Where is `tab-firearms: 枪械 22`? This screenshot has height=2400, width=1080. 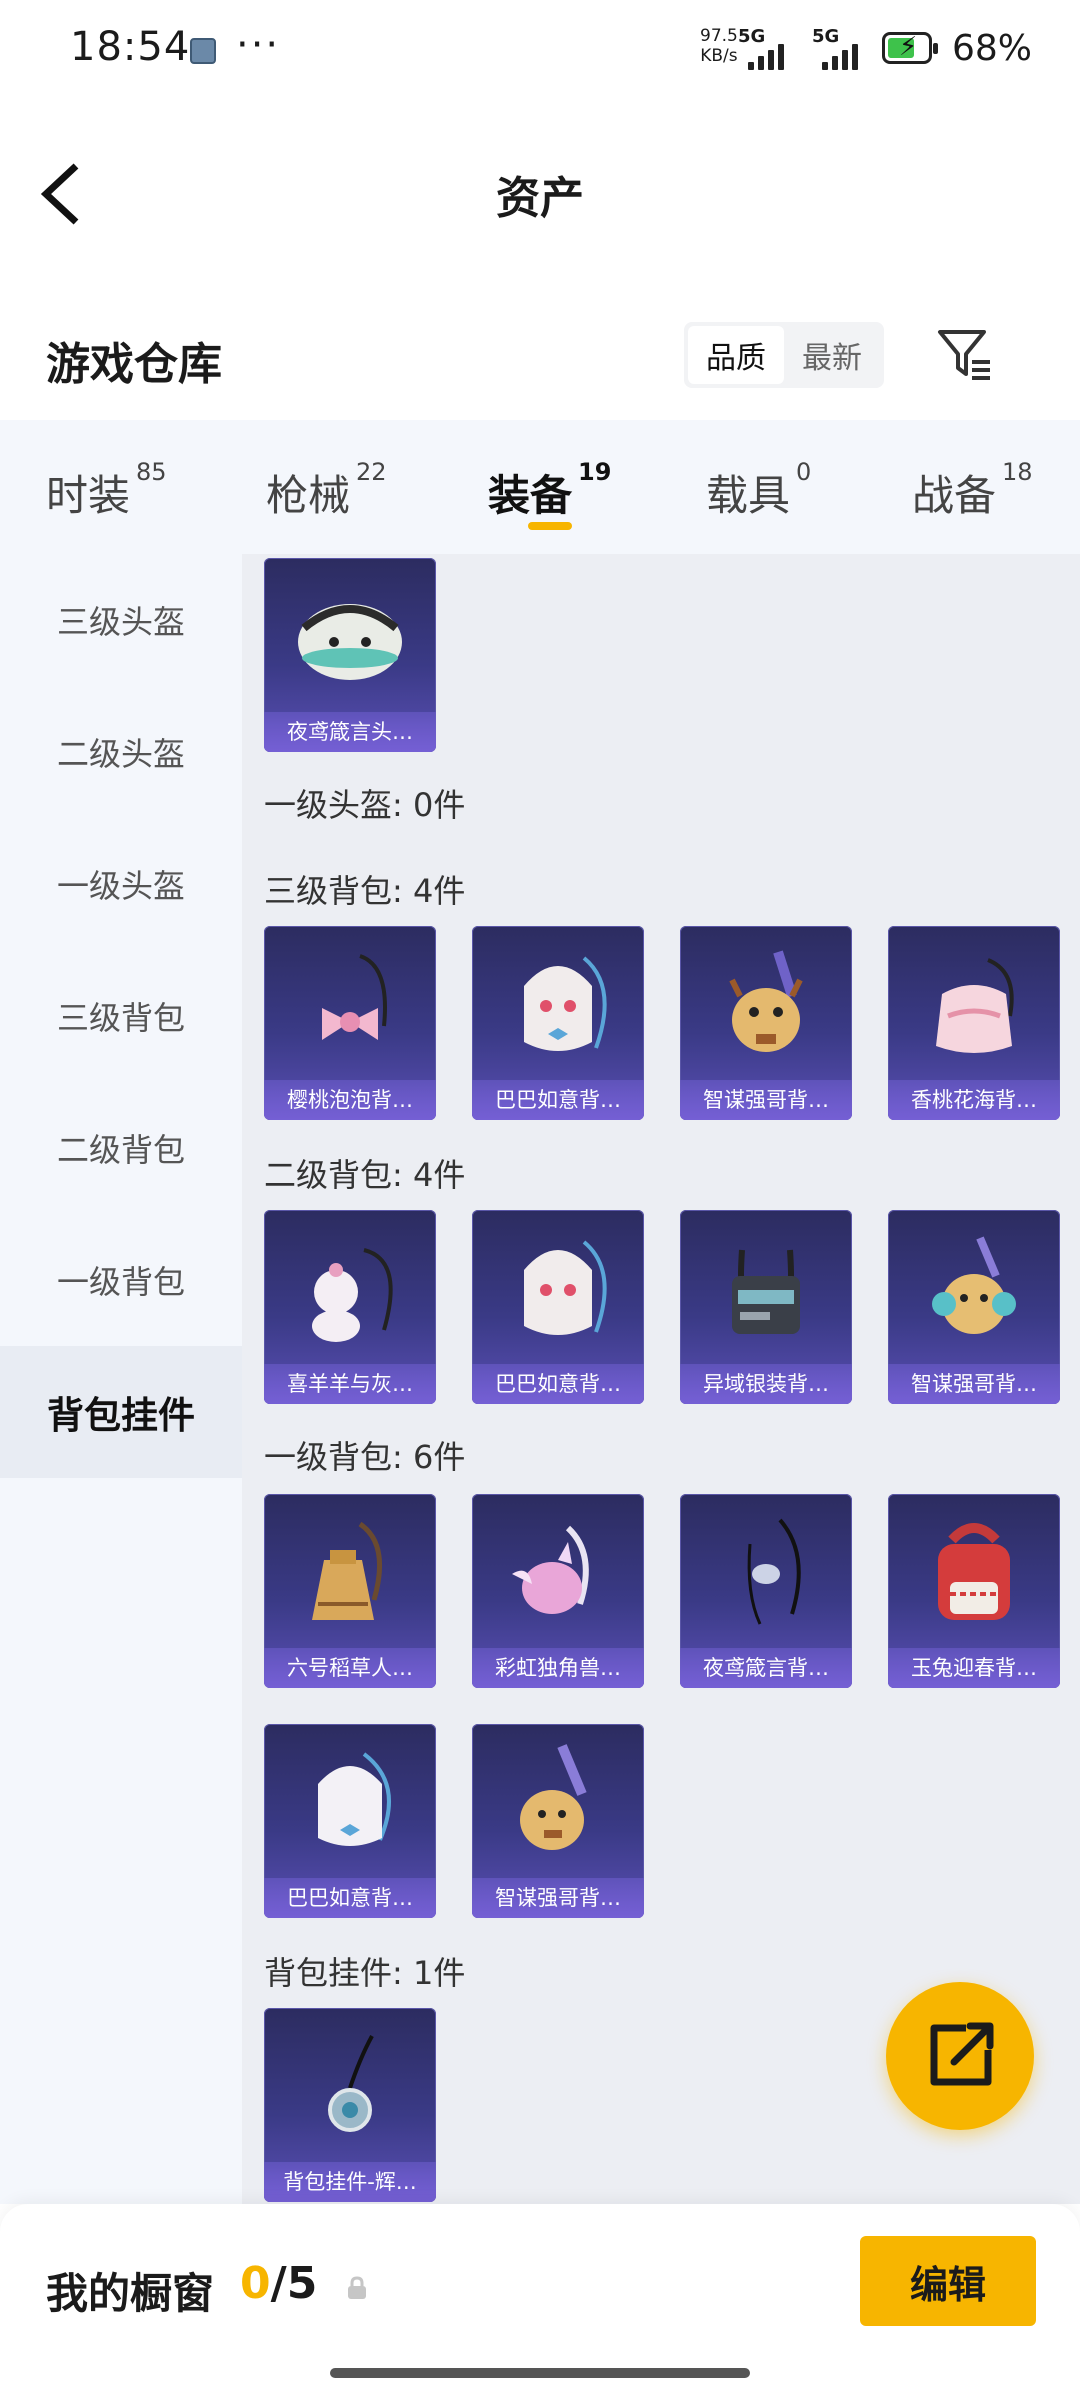
tab-firearms: 枪械 22 is located at coordinates (326, 490).